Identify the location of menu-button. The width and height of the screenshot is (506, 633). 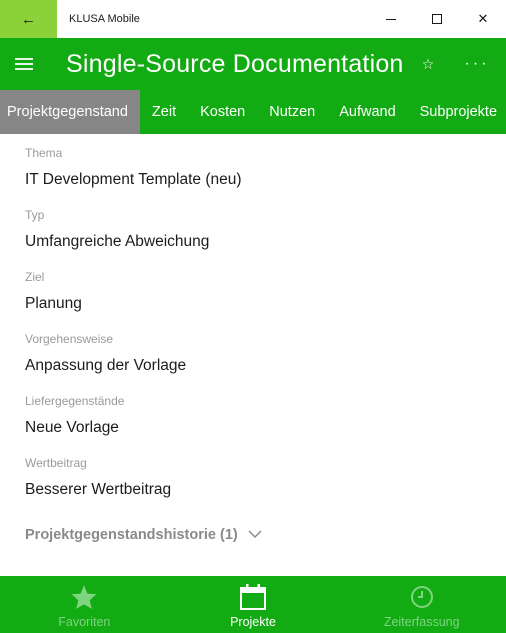
(24, 64).